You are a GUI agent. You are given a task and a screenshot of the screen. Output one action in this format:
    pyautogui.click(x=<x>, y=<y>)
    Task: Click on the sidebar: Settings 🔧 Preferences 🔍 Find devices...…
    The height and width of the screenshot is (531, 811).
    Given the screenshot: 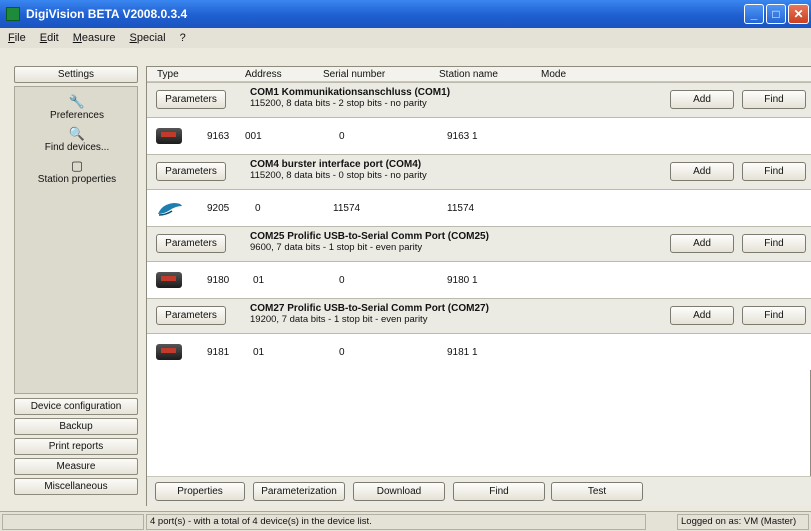 What is the action you would take?
    pyautogui.click(x=76, y=286)
    